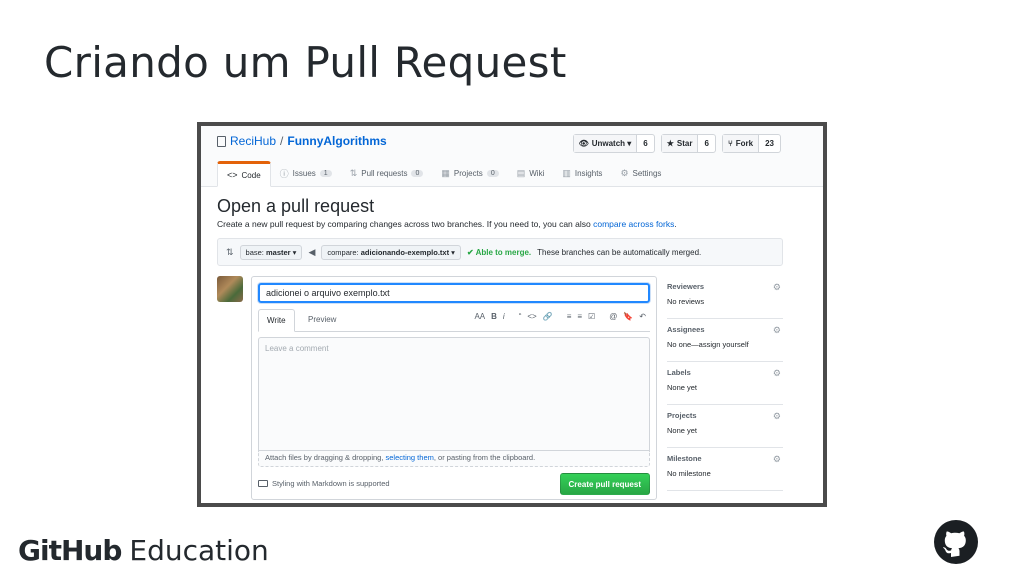 This screenshot has height=576, width=1024. What do you see at coordinates (725, 297) in the screenshot?
I see `sidebar-reviewers: Reviewers No reviews ⚙` at bounding box center [725, 297].